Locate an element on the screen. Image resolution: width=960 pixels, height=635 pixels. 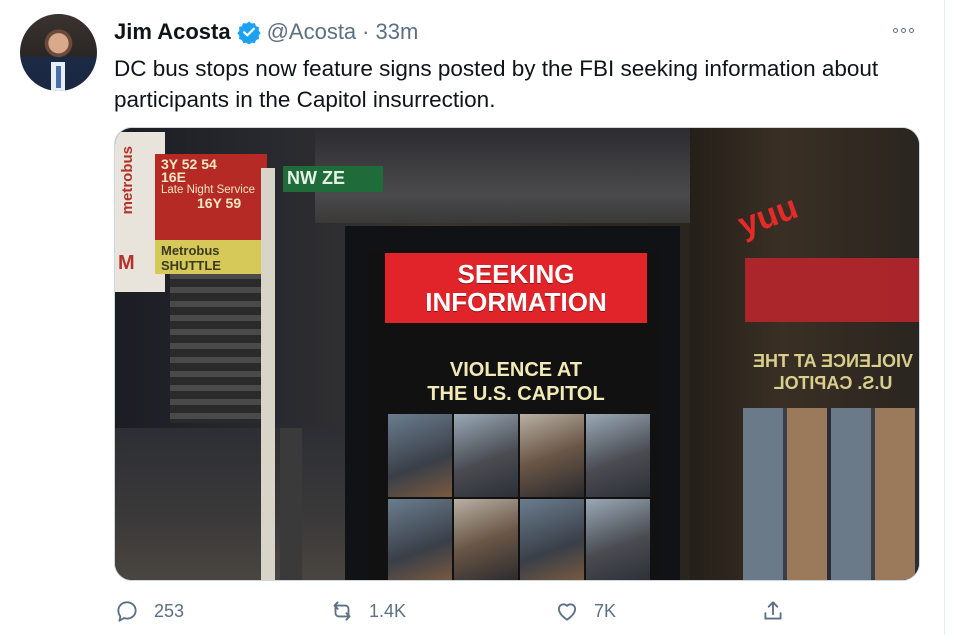
author-name: Jim Acosta is located at coordinates (172, 32).